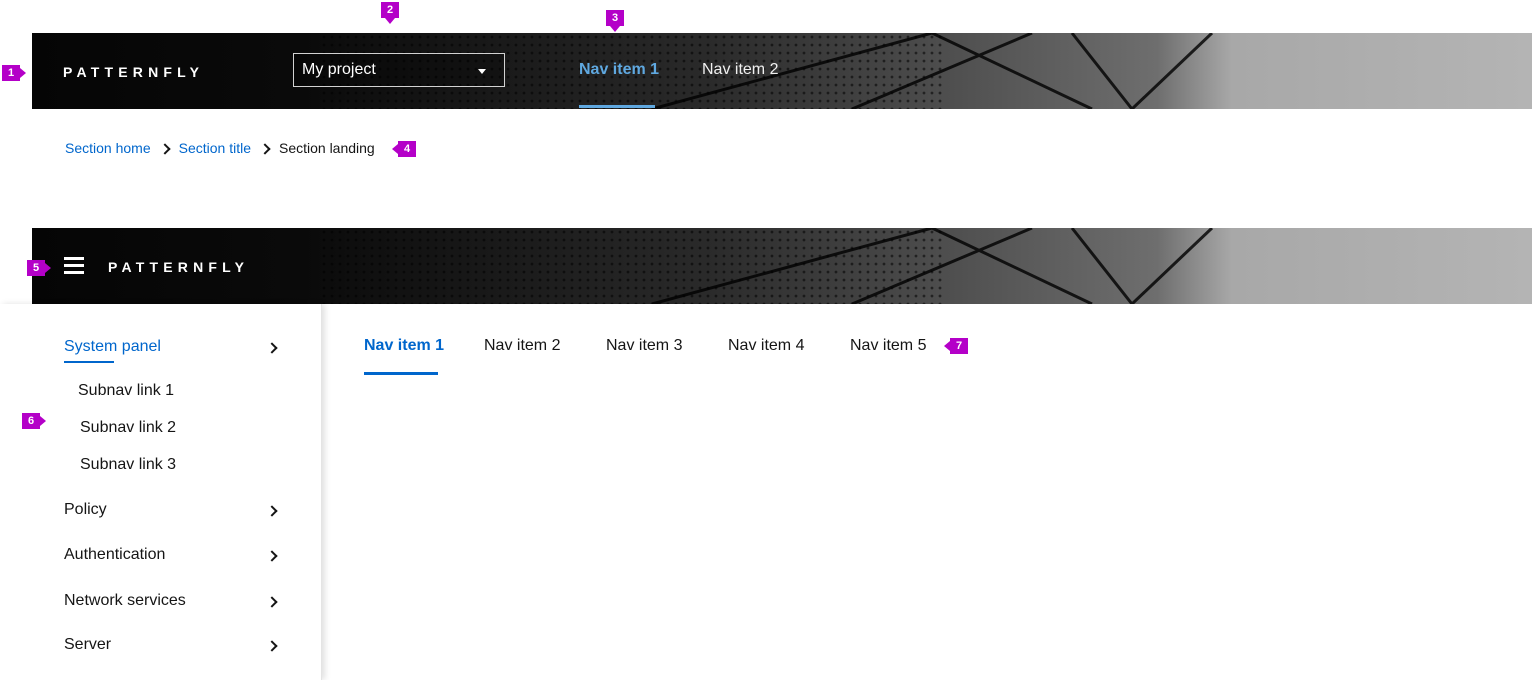 Image resolution: width=1532 pixels, height=680 pixels. I want to click on breadcrumb-link-section-title: Section title, so click(215, 148).